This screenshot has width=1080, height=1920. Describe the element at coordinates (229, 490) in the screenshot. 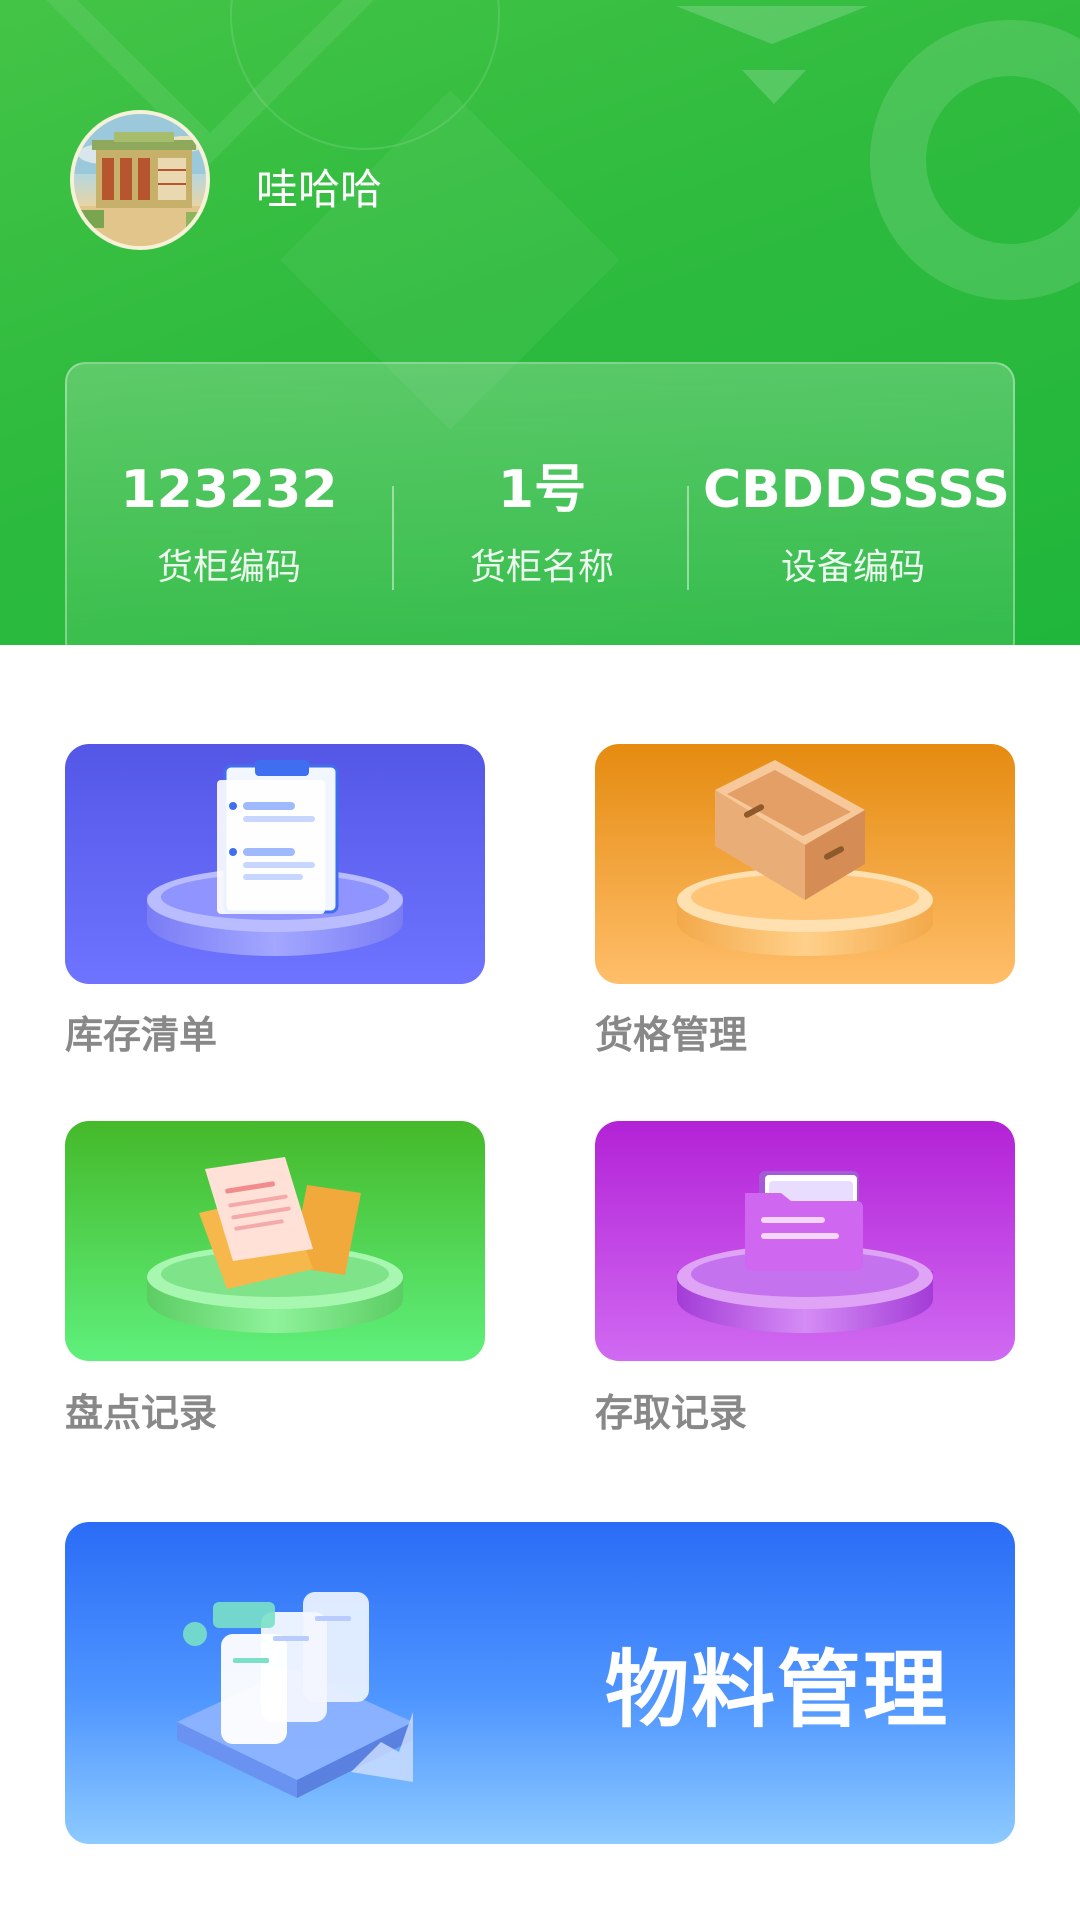

I see `cabinet-code-value: 123232` at that location.